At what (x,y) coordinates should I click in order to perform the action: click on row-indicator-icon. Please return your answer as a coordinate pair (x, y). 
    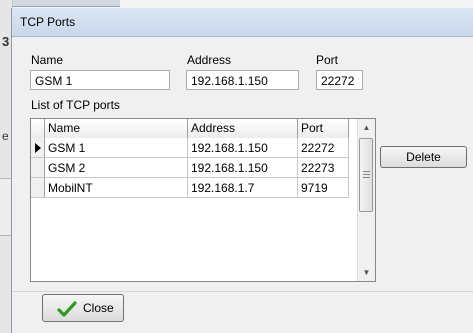
    Looking at the image, I should click on (38, 148).